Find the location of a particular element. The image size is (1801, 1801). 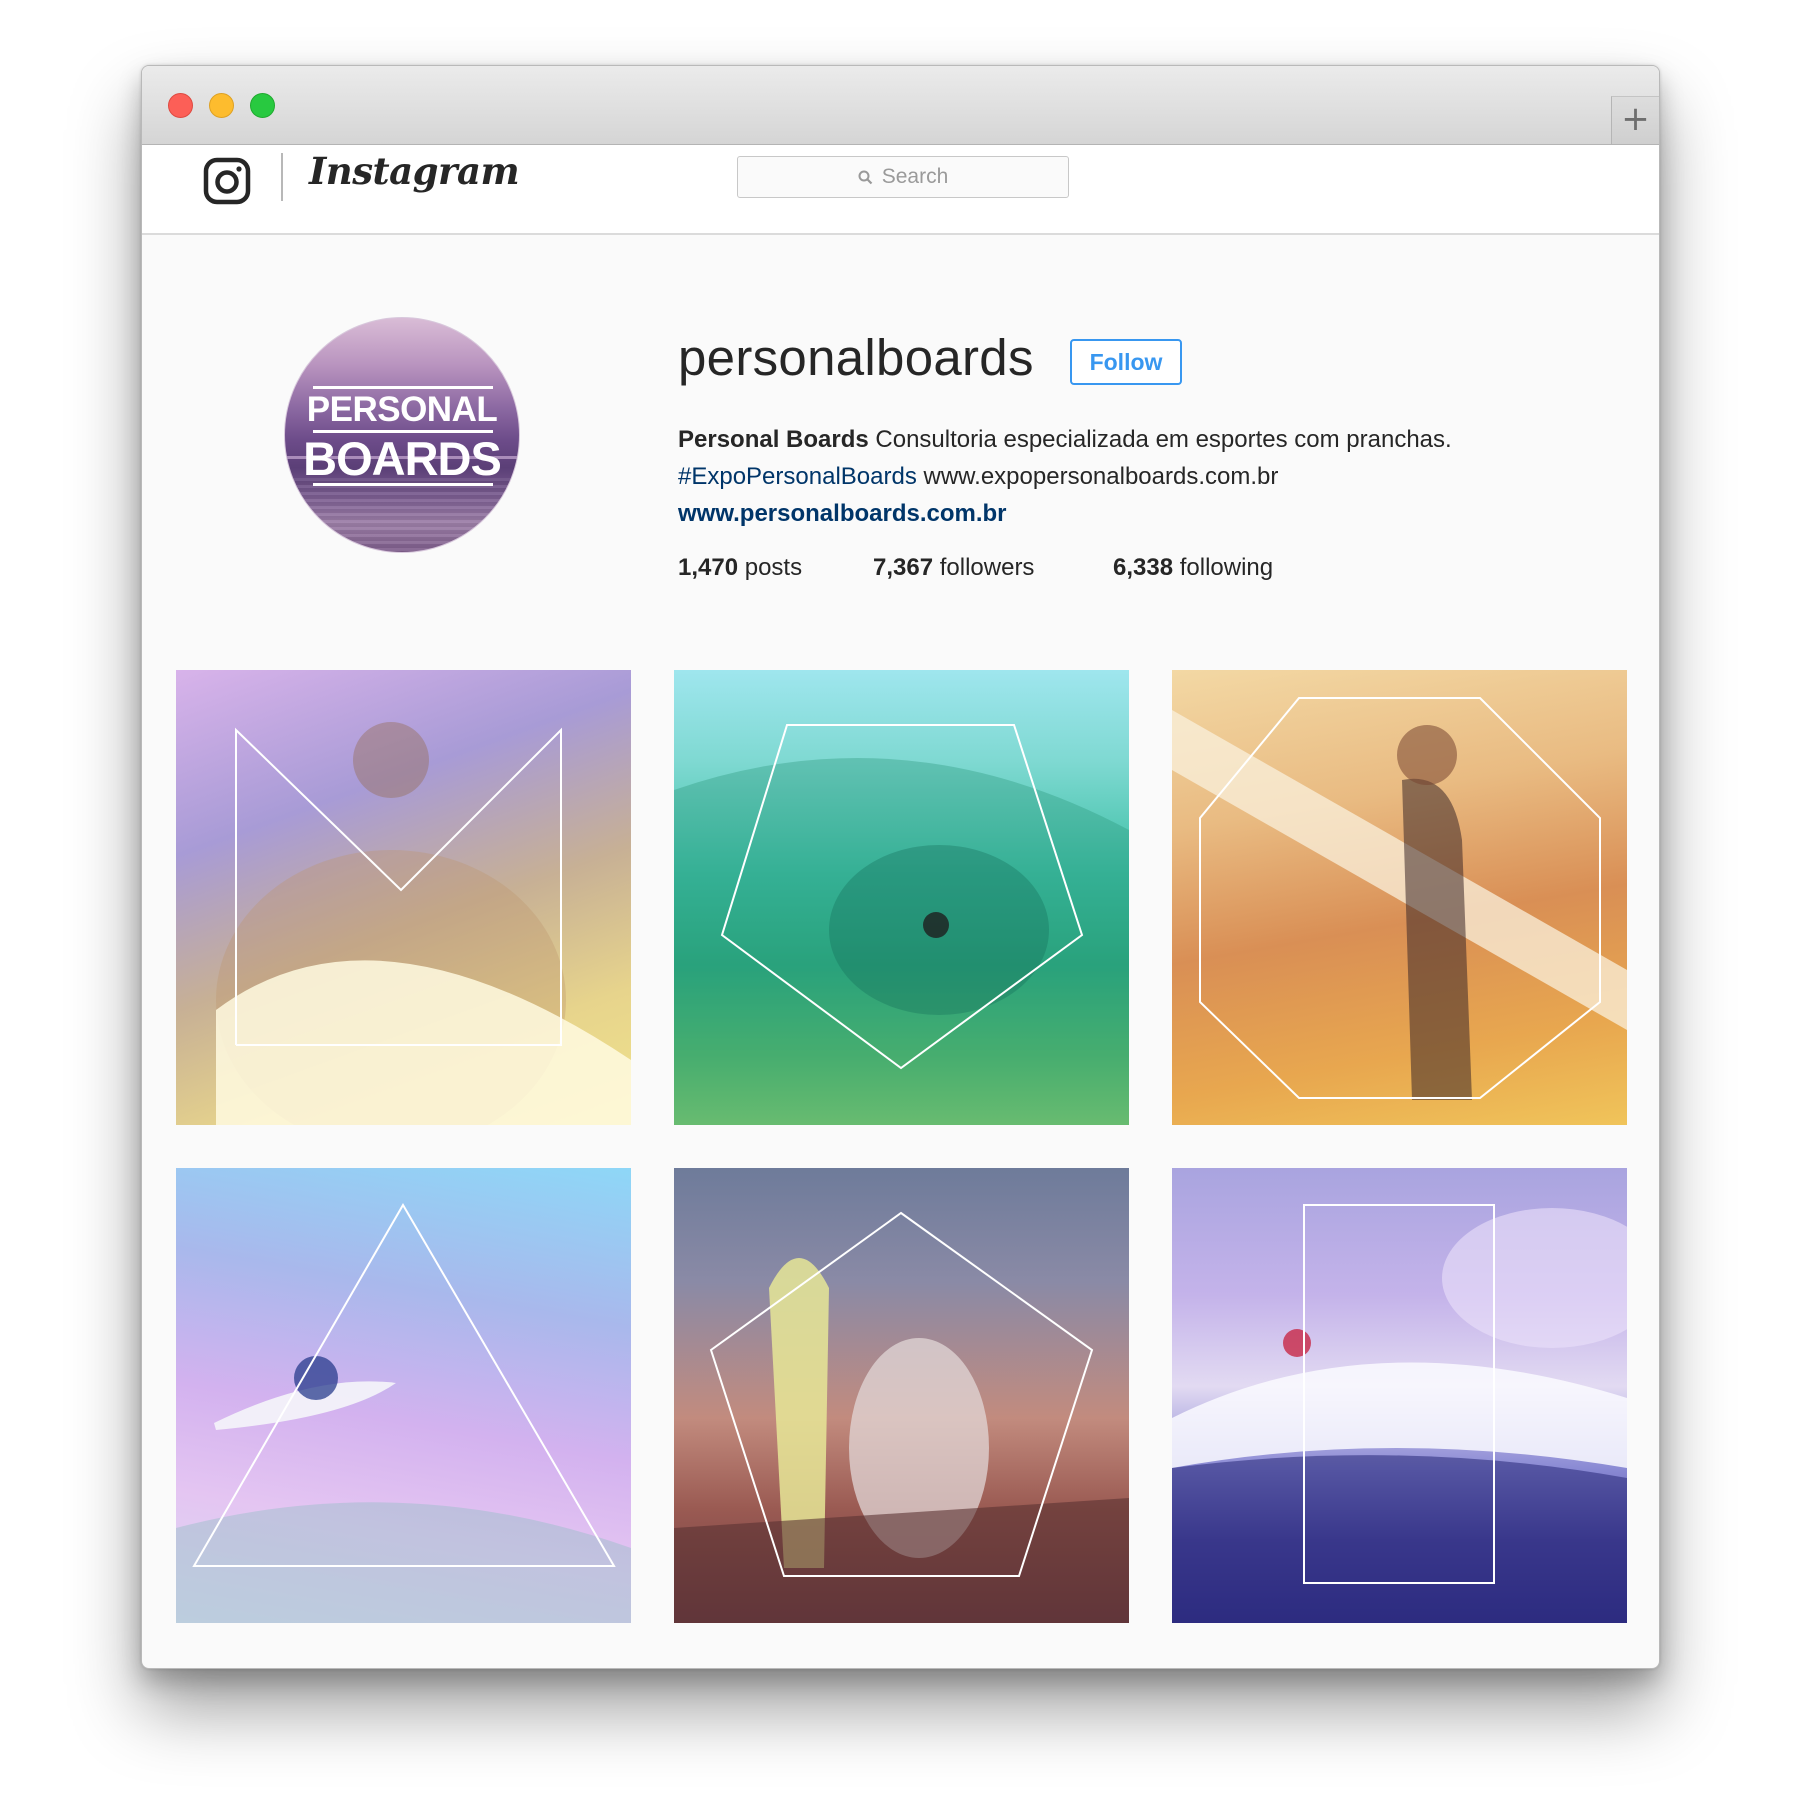

bio-expo-url: www.expopersonalboards.com.br is located at coordinates (1097, 476).